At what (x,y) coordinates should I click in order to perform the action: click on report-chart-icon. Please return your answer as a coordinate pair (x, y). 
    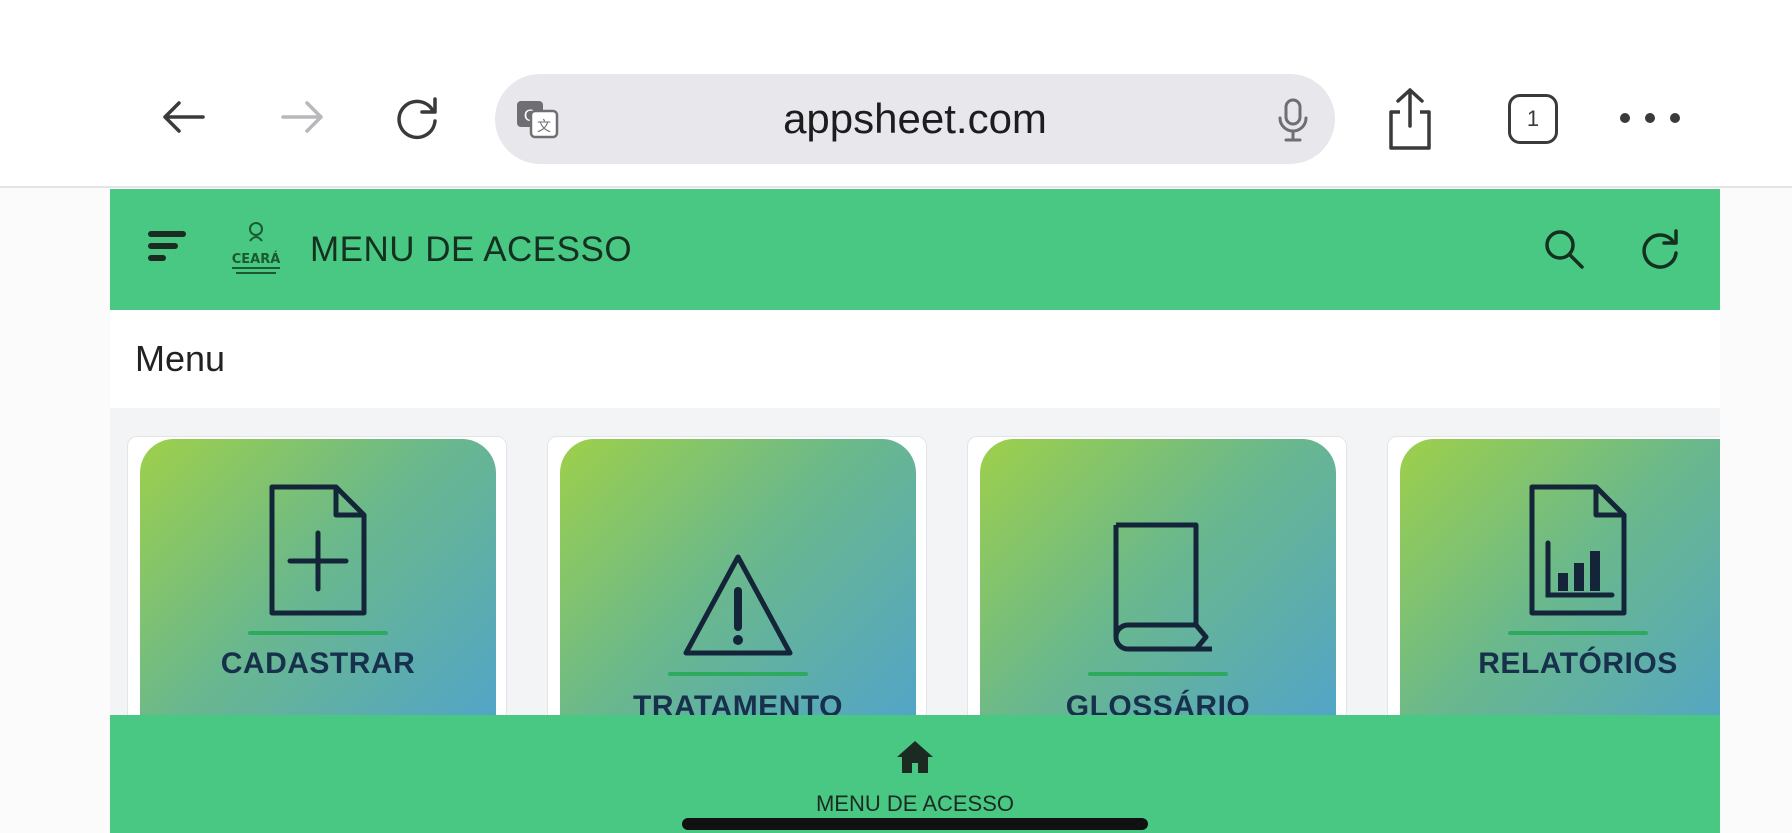
    Looking at the image, I should click on (1578, 550).